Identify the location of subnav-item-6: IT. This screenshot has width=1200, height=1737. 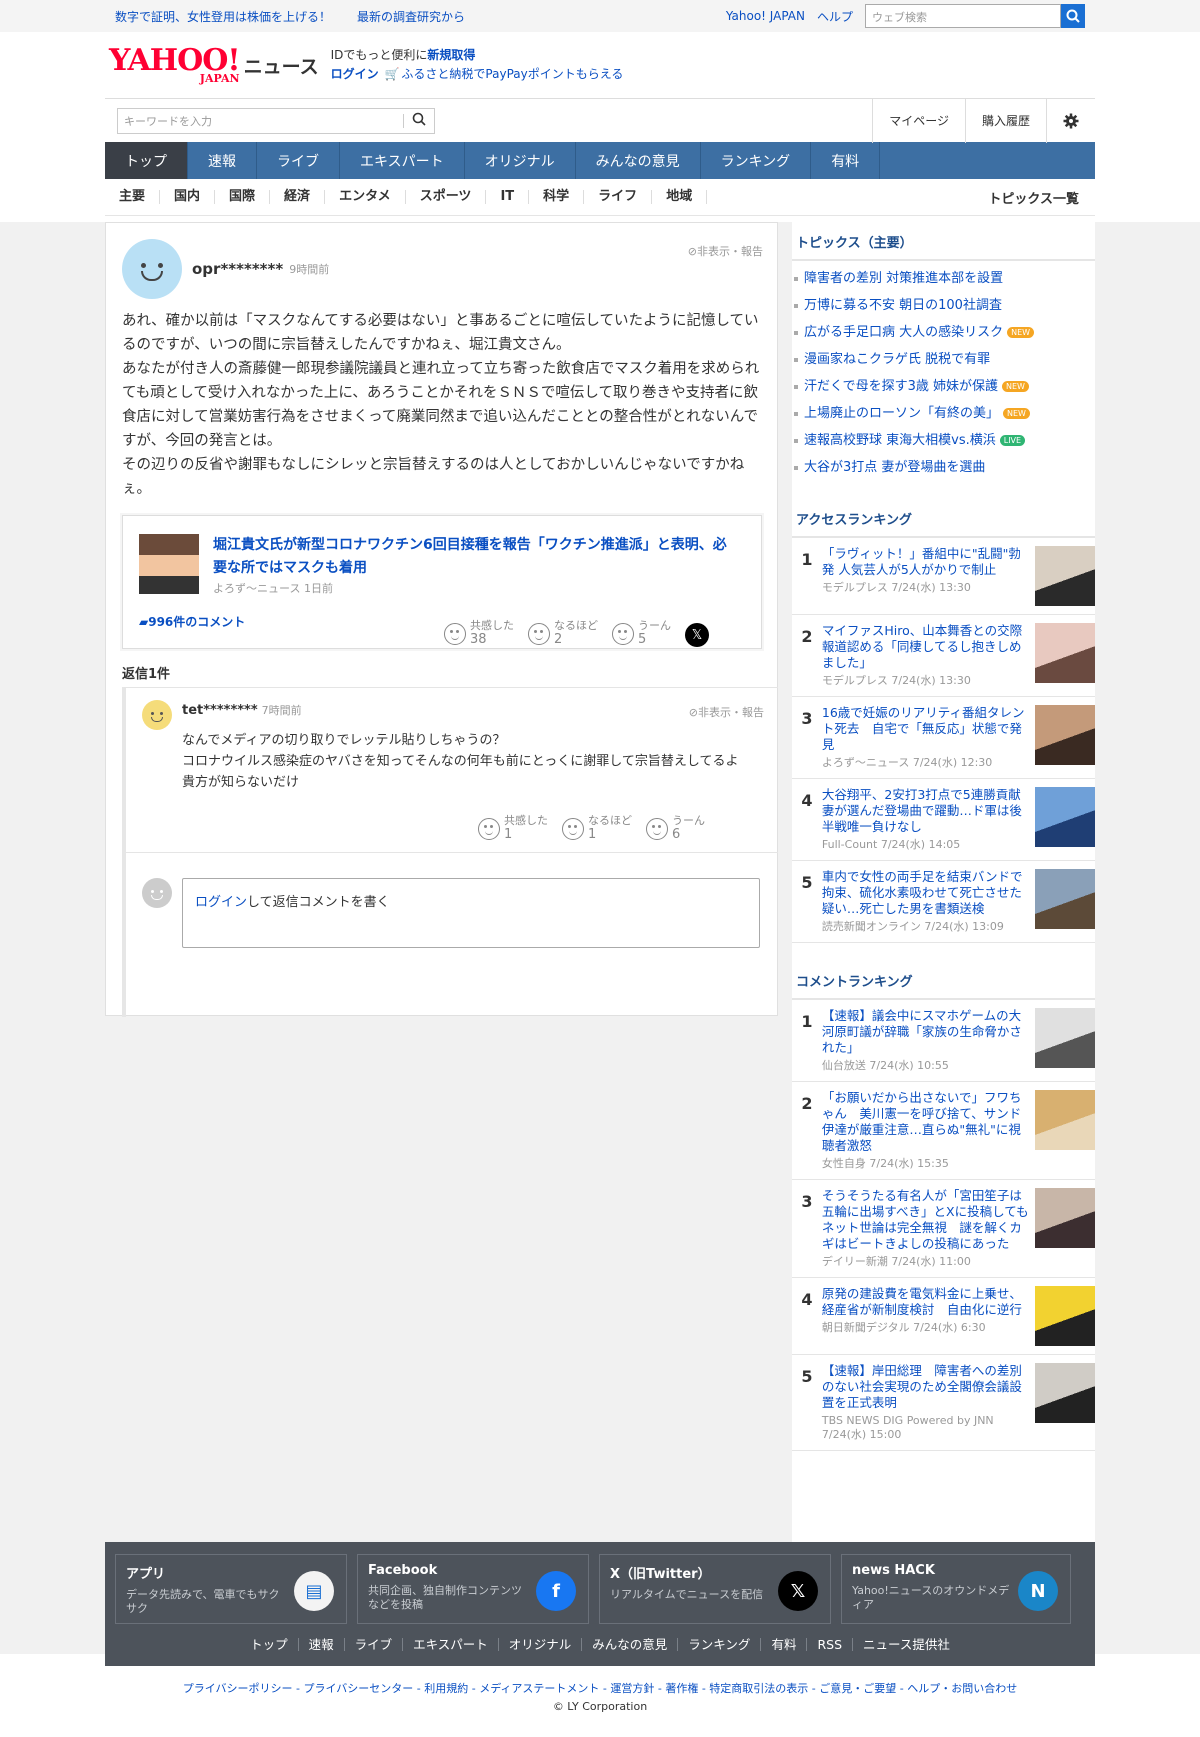
(508, 197).